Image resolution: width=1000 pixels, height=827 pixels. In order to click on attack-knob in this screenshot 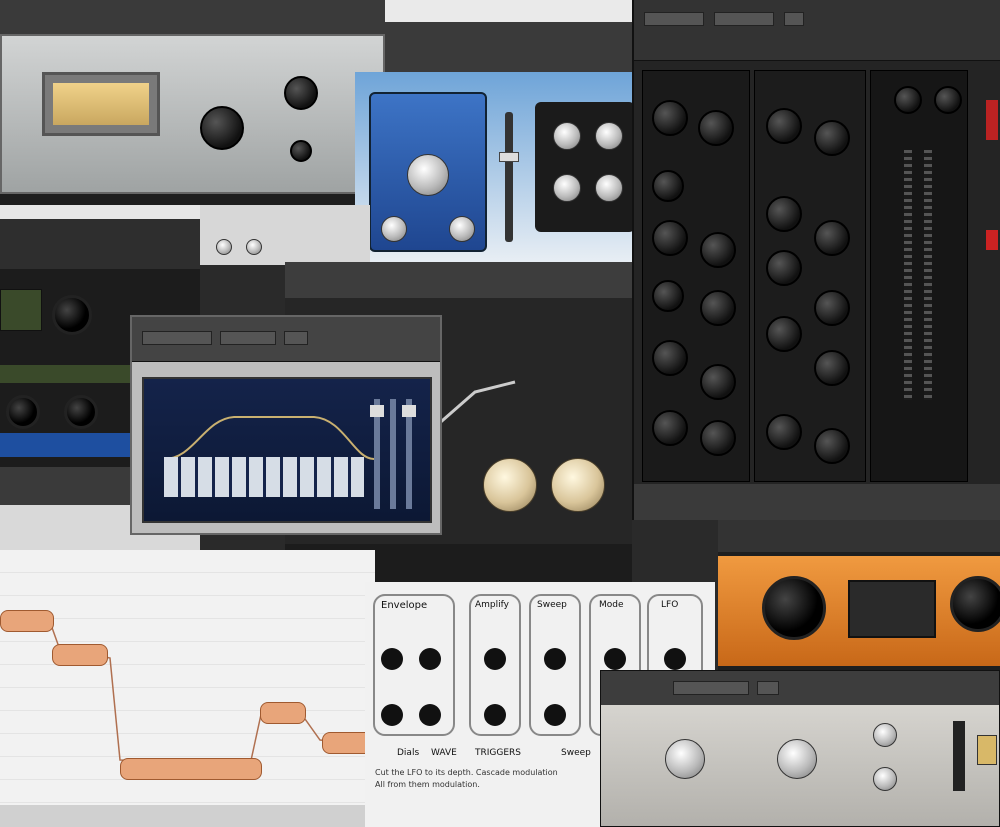, I will do `click(885, 735)`.